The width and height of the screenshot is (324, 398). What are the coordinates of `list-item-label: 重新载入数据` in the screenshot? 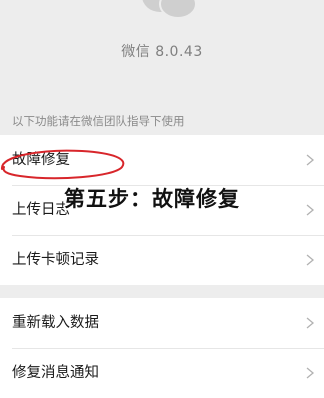 It's located at (55, 323).